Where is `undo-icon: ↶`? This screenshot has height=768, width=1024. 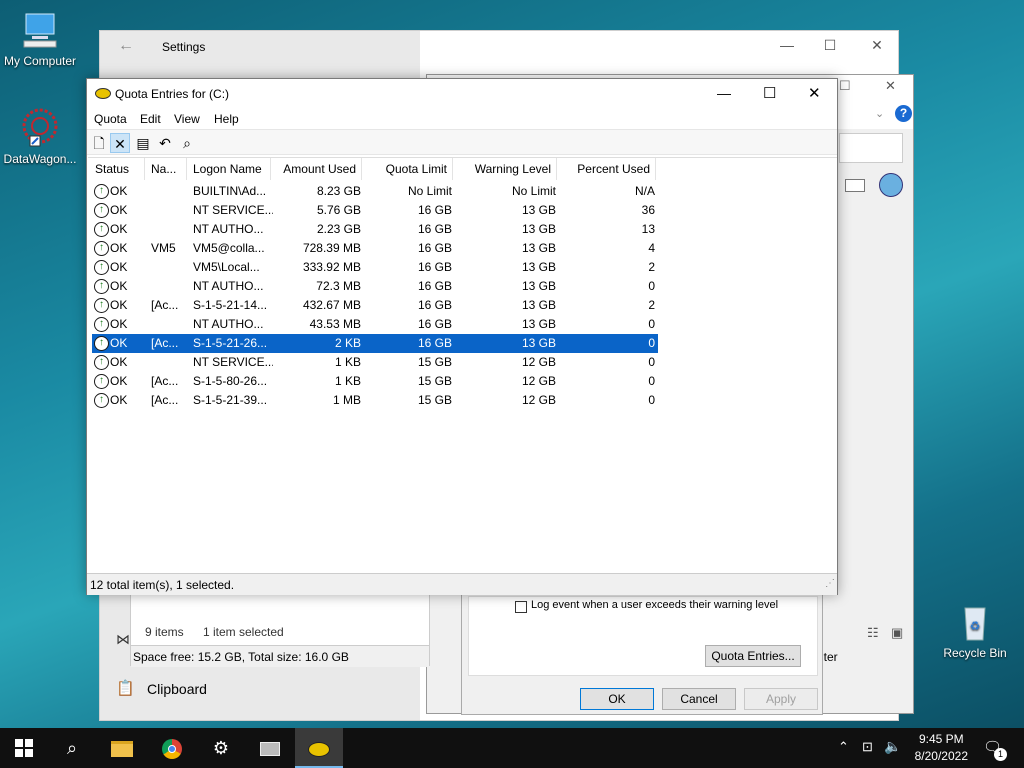
undo-icon: ↶ is located at coordinates (165, 143).